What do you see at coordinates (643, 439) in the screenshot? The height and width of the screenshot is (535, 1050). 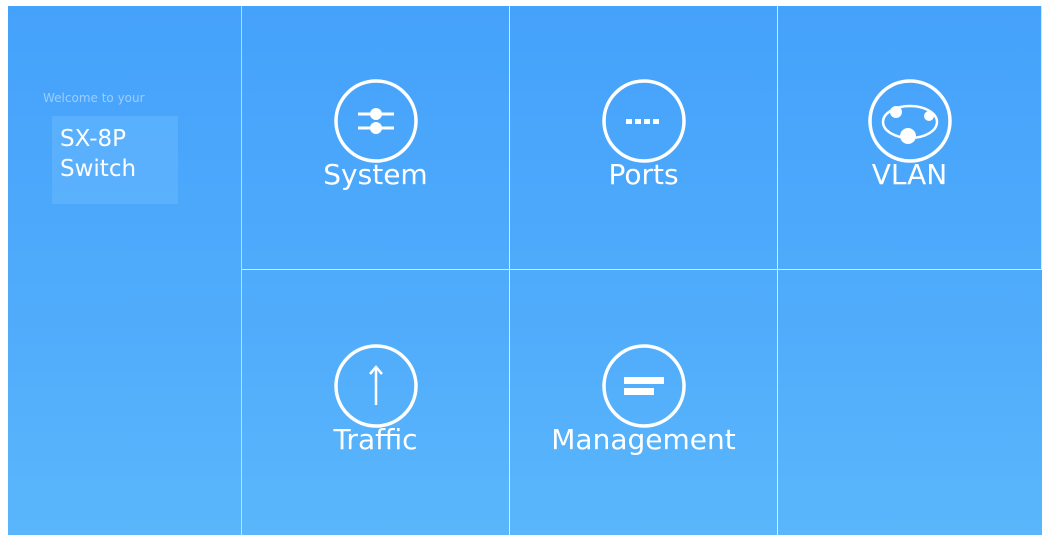 I see `tile-management-label: Management` at bounding box center [643, 439].